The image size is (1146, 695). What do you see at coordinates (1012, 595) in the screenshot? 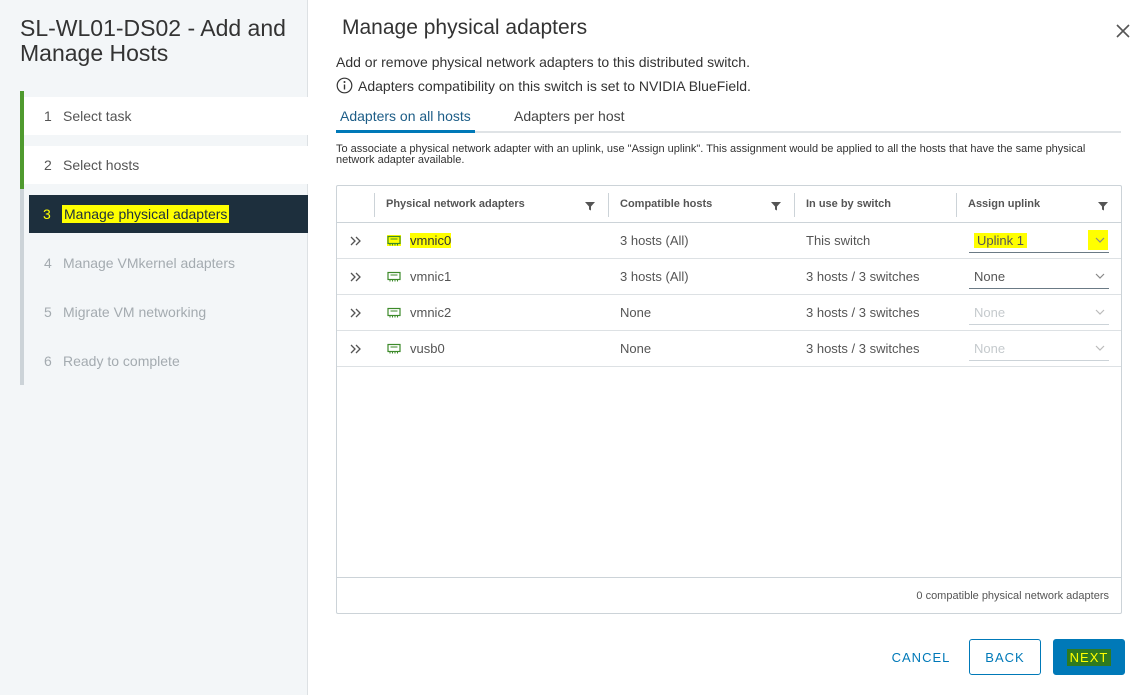
I see `grid-footer-count: 0 compatible physical network adapters` at bounding box center [1012, 595].